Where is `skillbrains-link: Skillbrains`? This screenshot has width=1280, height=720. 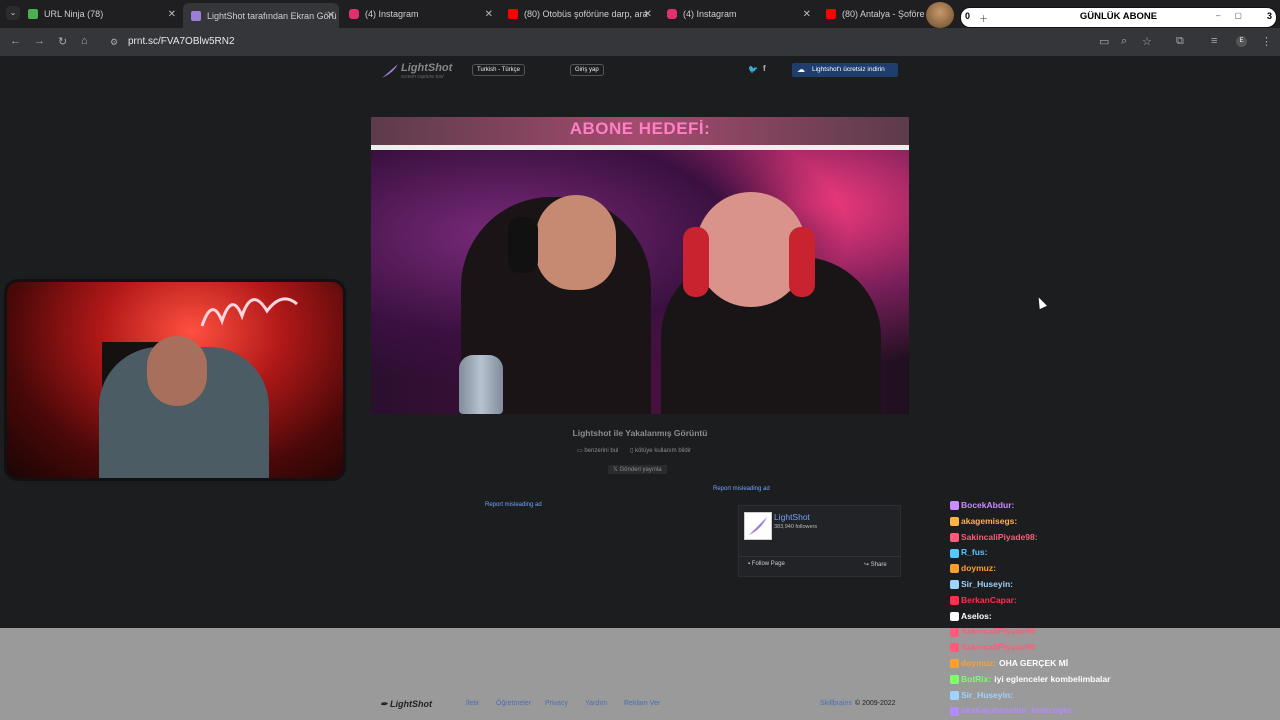
skillbrains-link: Skillbrains is located at coordinates (836, 703).